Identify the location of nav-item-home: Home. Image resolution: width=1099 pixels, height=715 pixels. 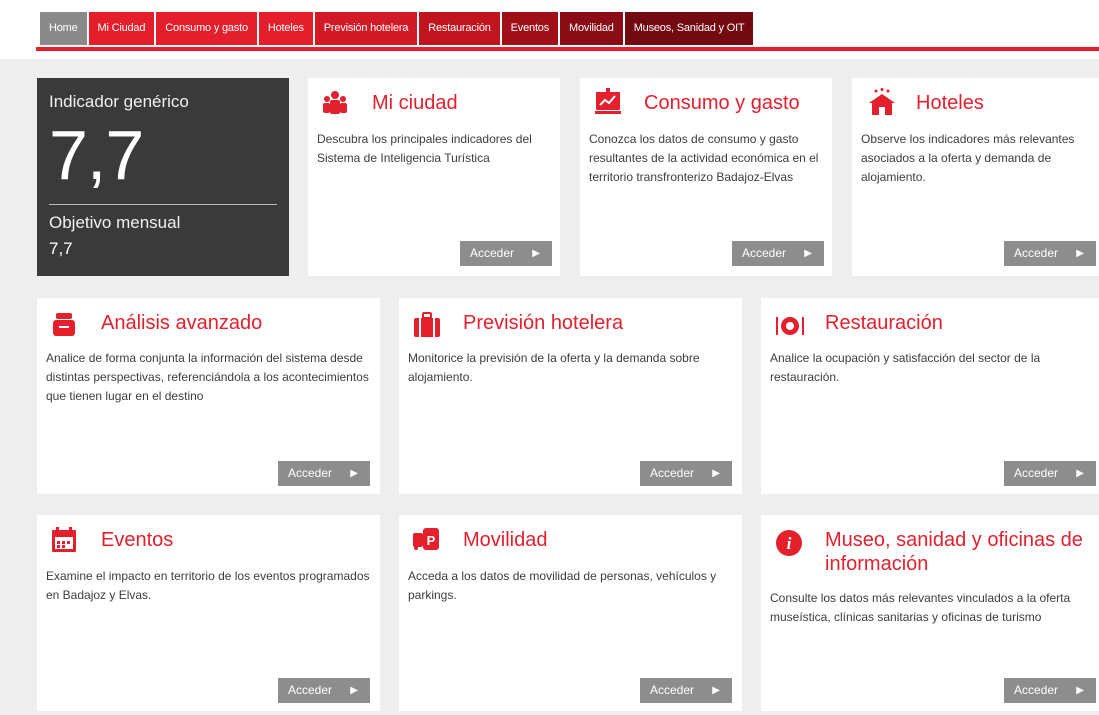
(63, 28).